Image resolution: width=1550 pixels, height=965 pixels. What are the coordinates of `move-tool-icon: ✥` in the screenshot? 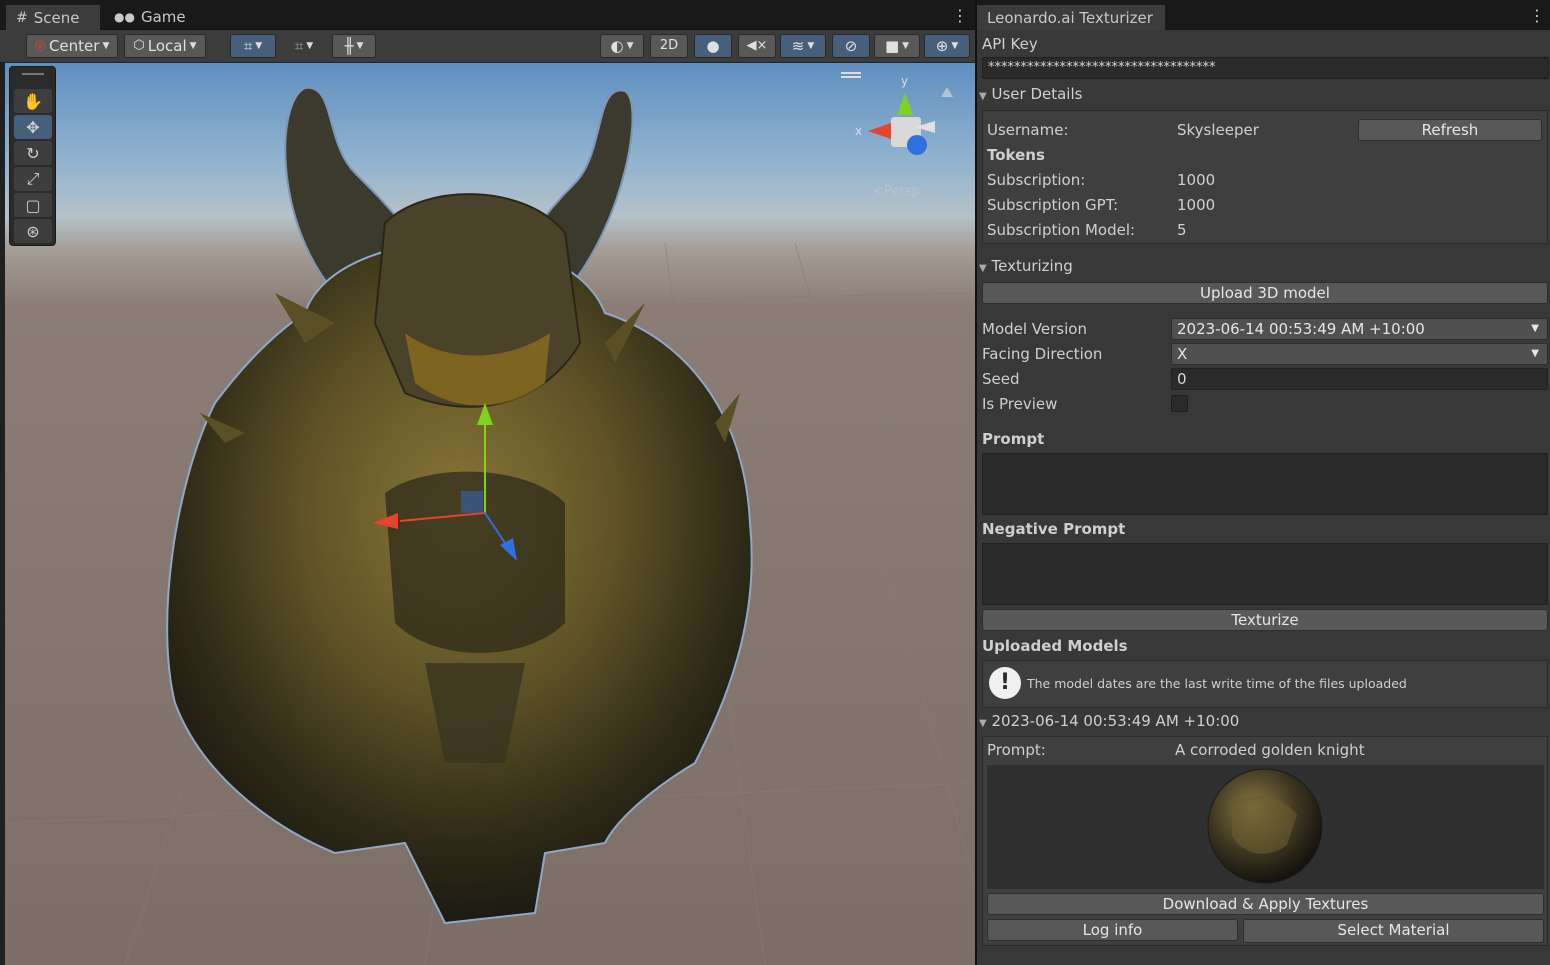 It's located at (33, 127).